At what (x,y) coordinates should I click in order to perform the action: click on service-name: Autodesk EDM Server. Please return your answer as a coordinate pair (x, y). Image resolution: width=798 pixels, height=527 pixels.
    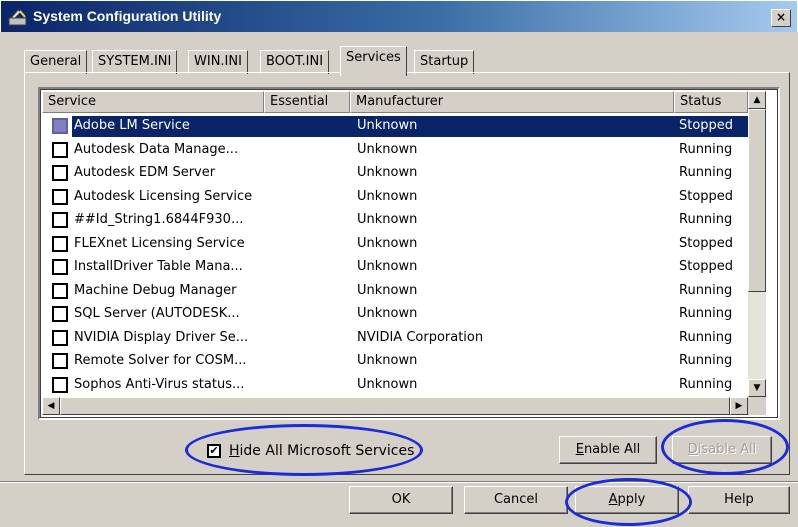
    Looking at the image, I should click on (145, 172).